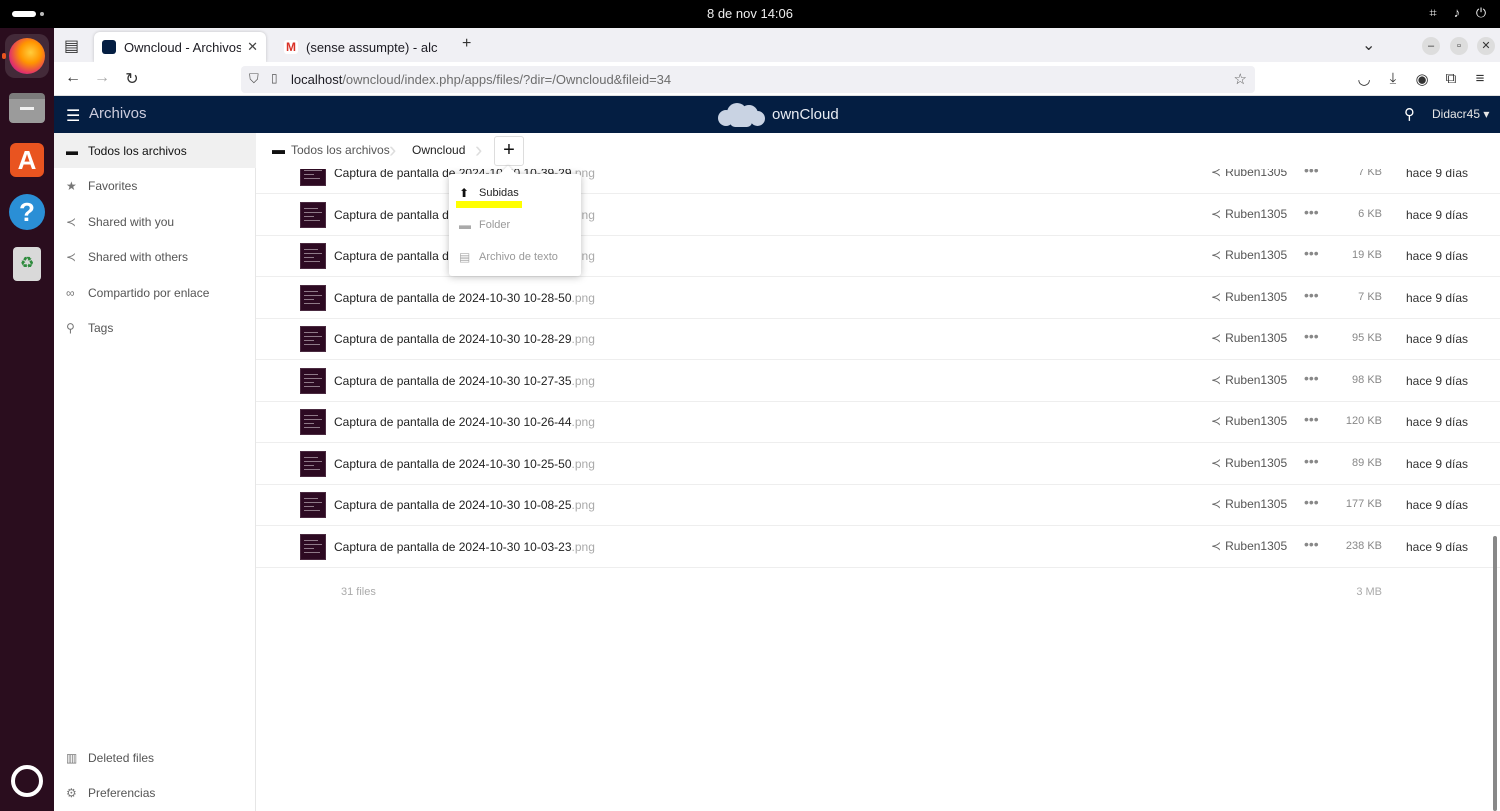 The height and width of the screenshot is (811, 1500). What do you see at coordinates (155, 221) in the screenshot?
I see `sidebar-item-shared-with-you: ≺ Shared with you` at bounding box center [155, 221].